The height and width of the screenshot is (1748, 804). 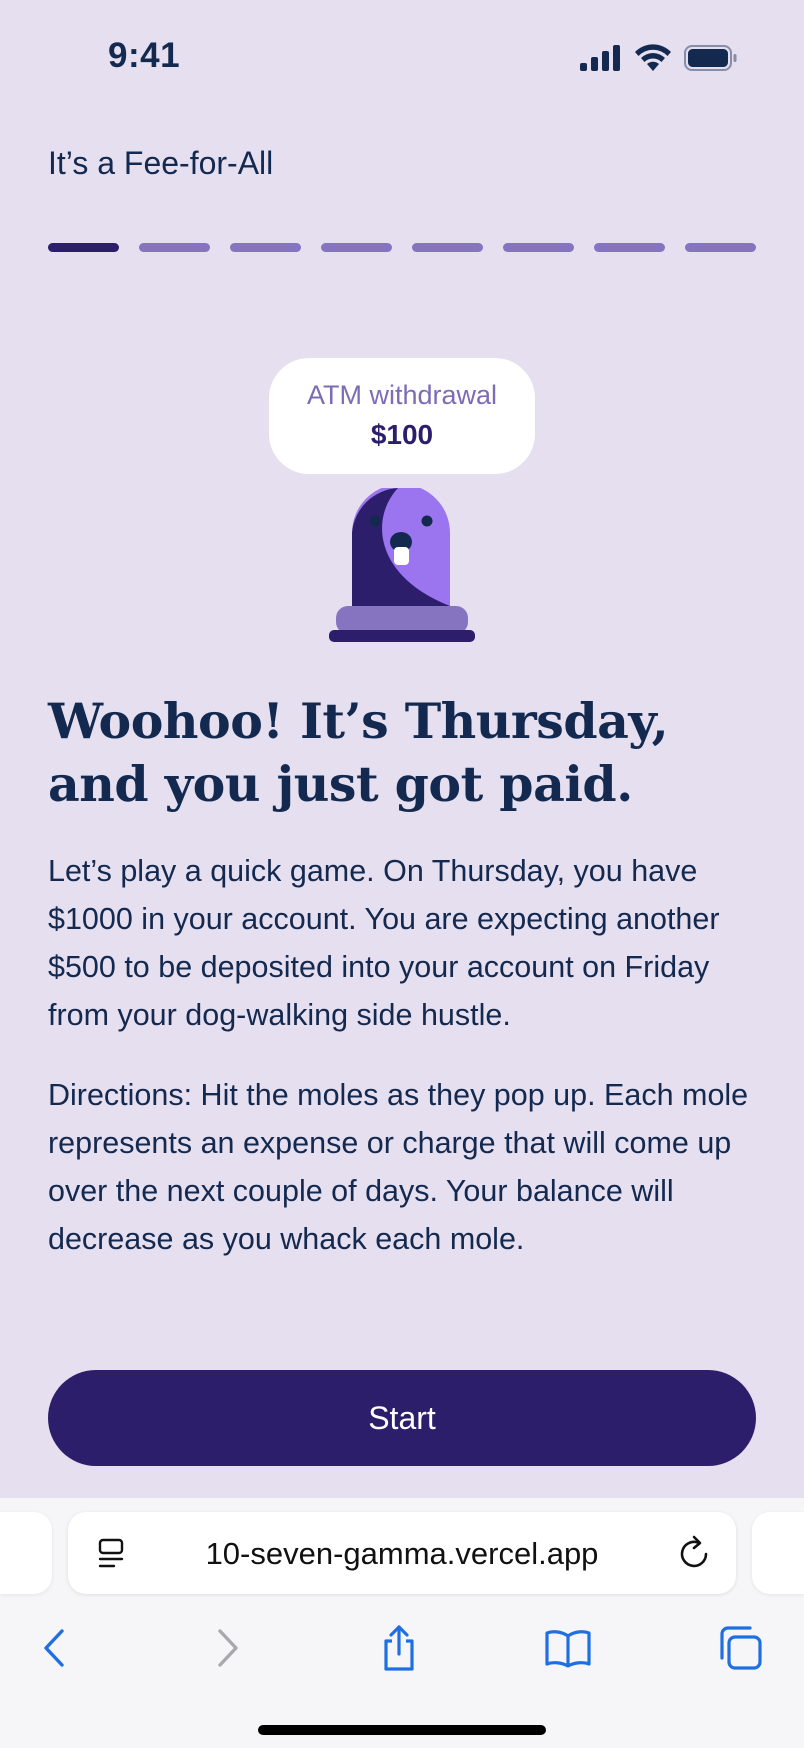 I want to click on reload-icon, so click(x=695, y=1554).